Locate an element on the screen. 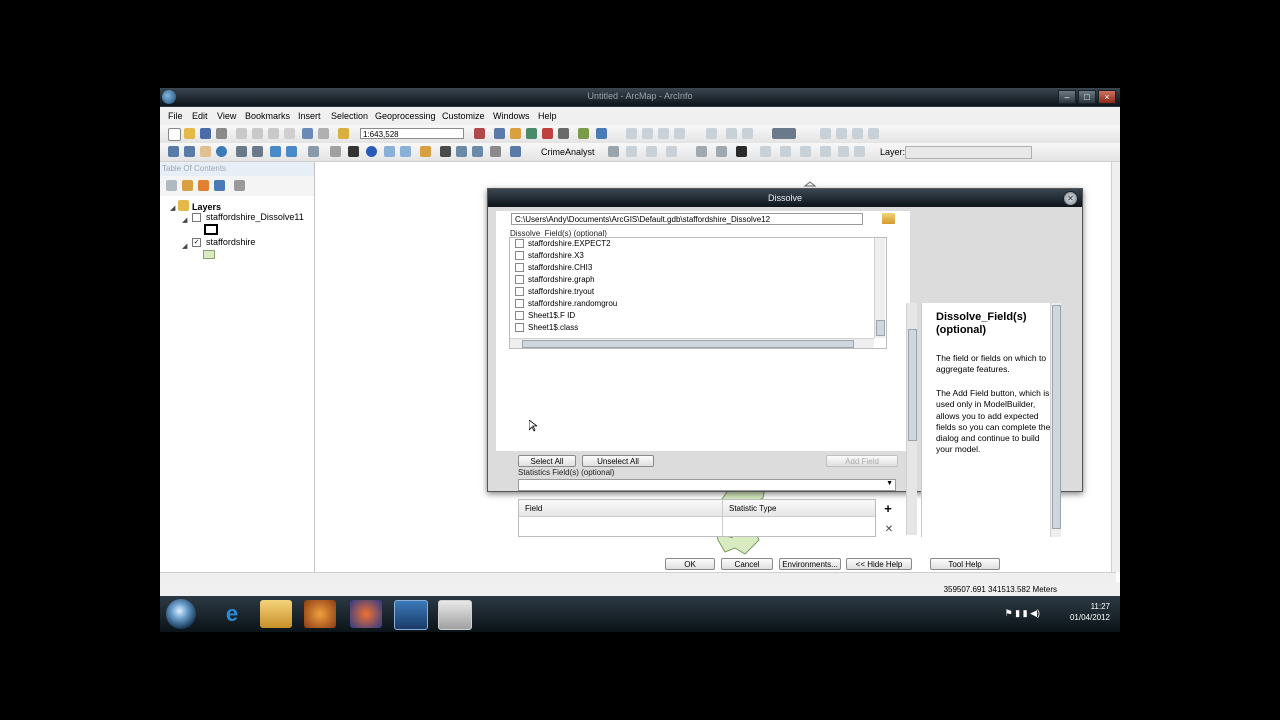 This screenshot has width=1280, height=720. list-by-source-icon is located at coordinates (187, 185).